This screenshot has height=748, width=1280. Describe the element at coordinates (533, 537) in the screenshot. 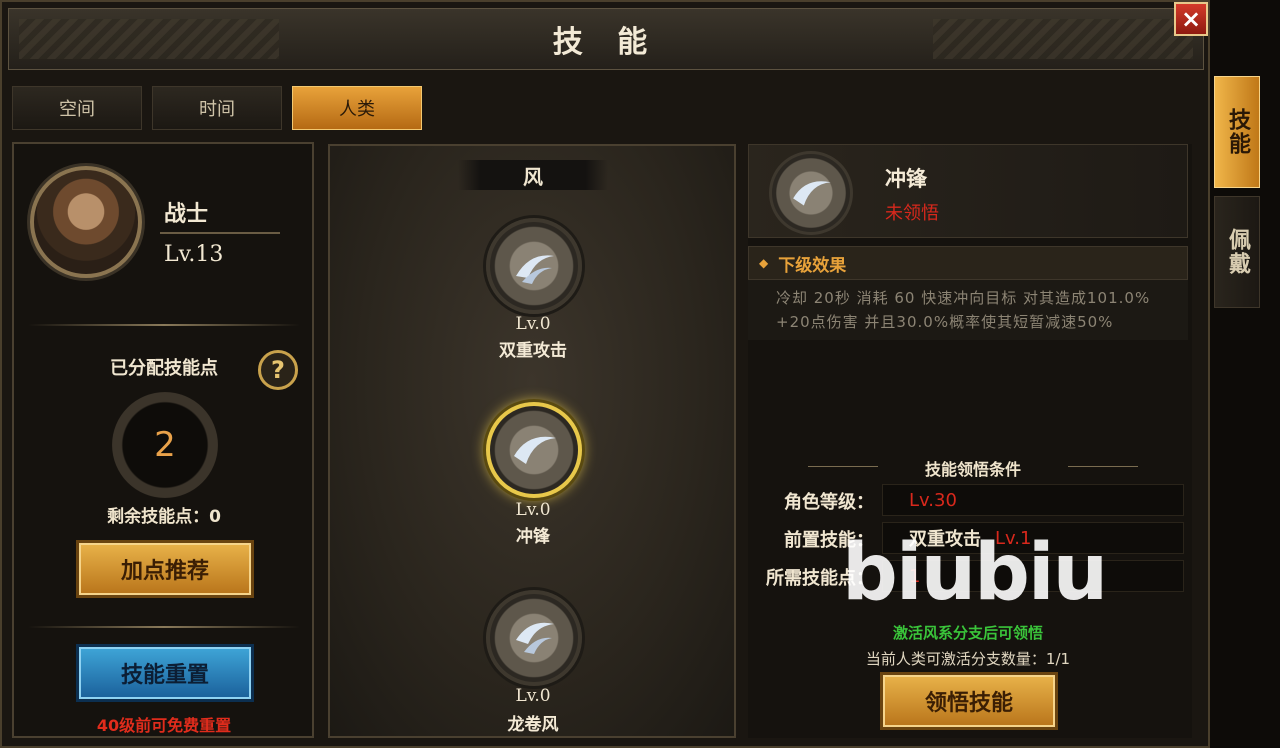

I see `skill-name: 冲锋` at that location.